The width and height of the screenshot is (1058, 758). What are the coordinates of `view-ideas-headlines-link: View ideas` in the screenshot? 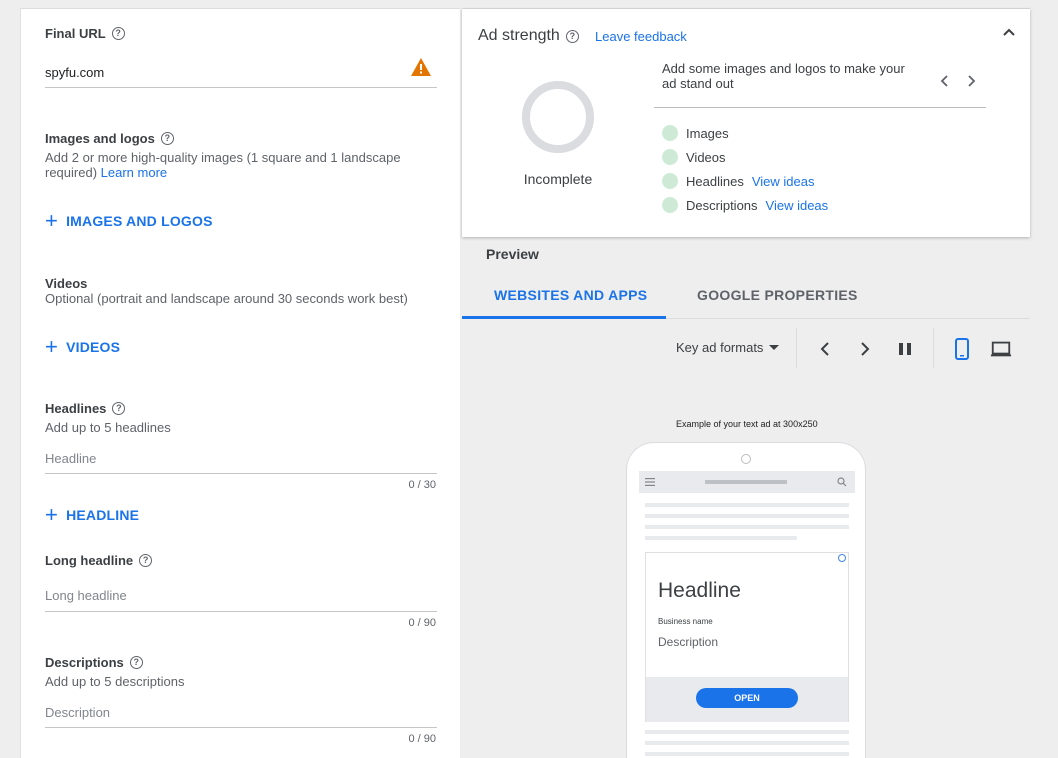 It's located at (783, 181).